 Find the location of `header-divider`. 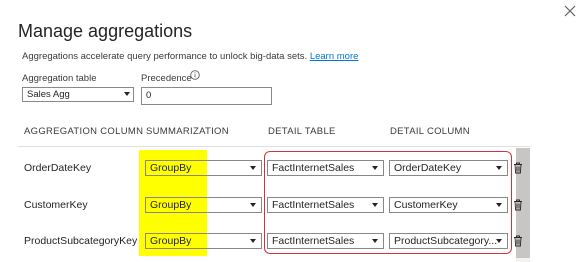

header-divider is located at coordinates (274, 146).